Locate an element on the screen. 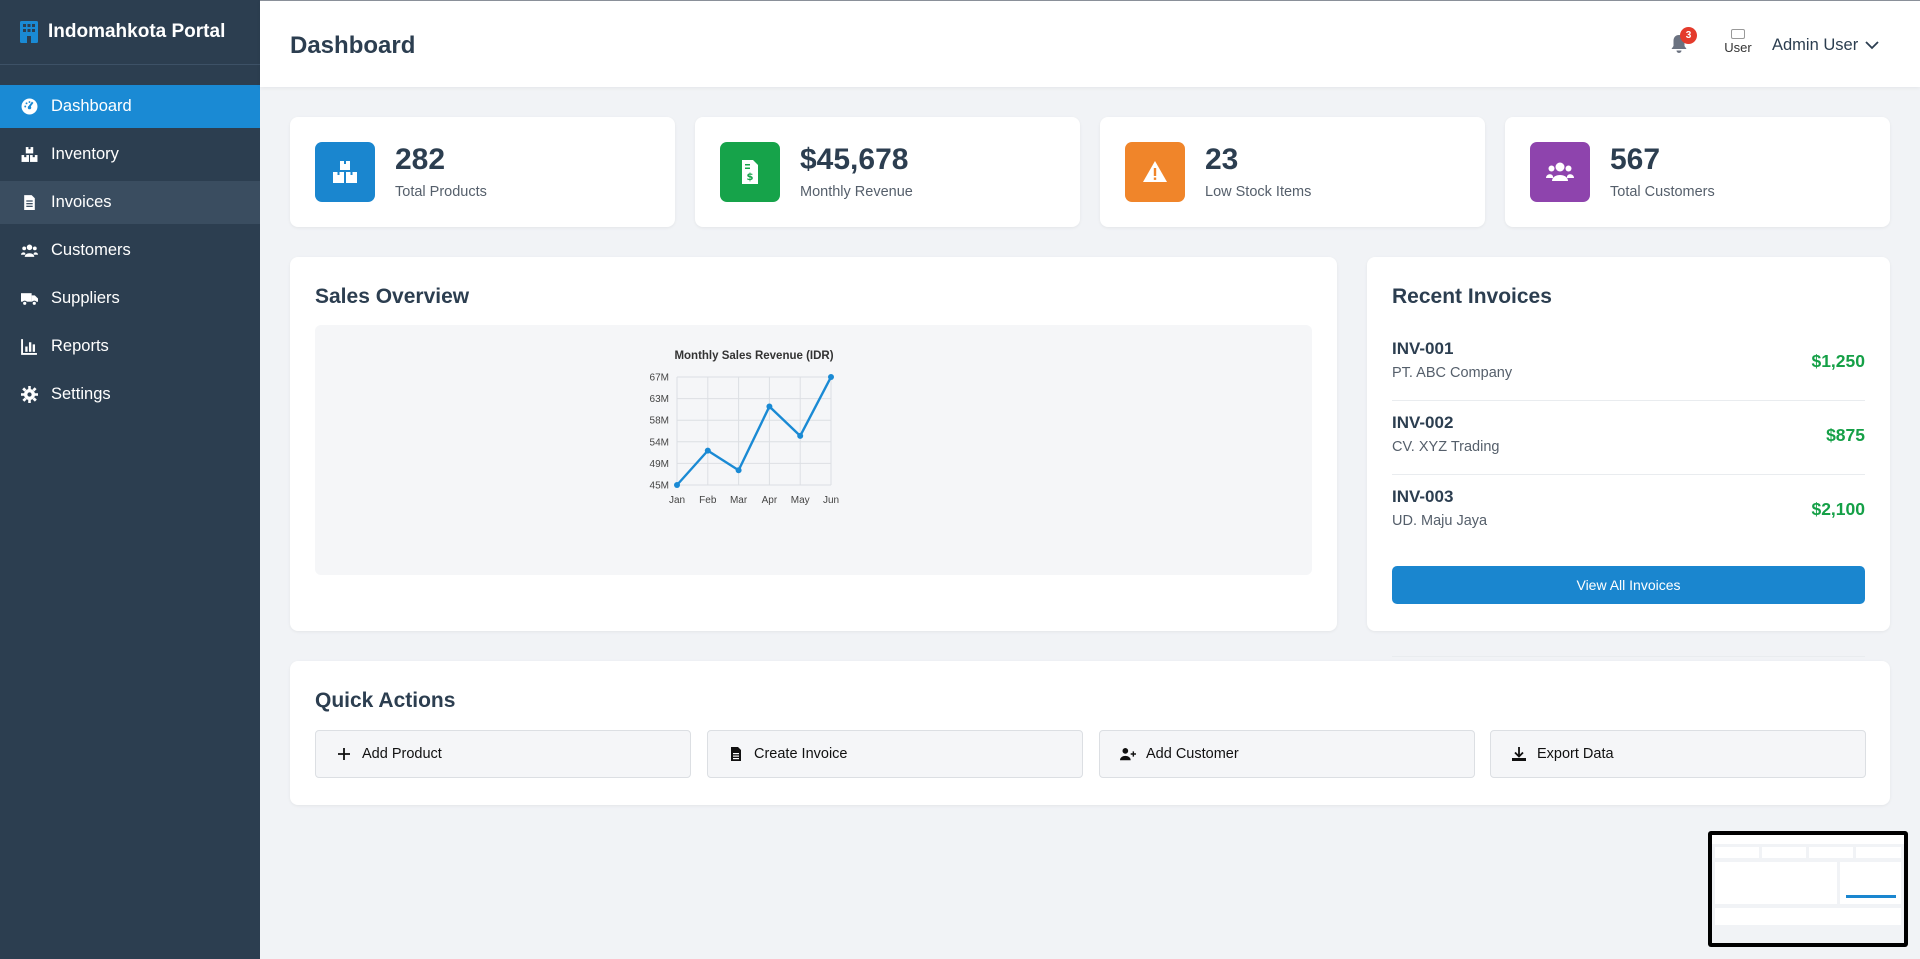 This screenshot has height=959, width=1920. y-tick-label: 54M is located at coordinates (659, 442).